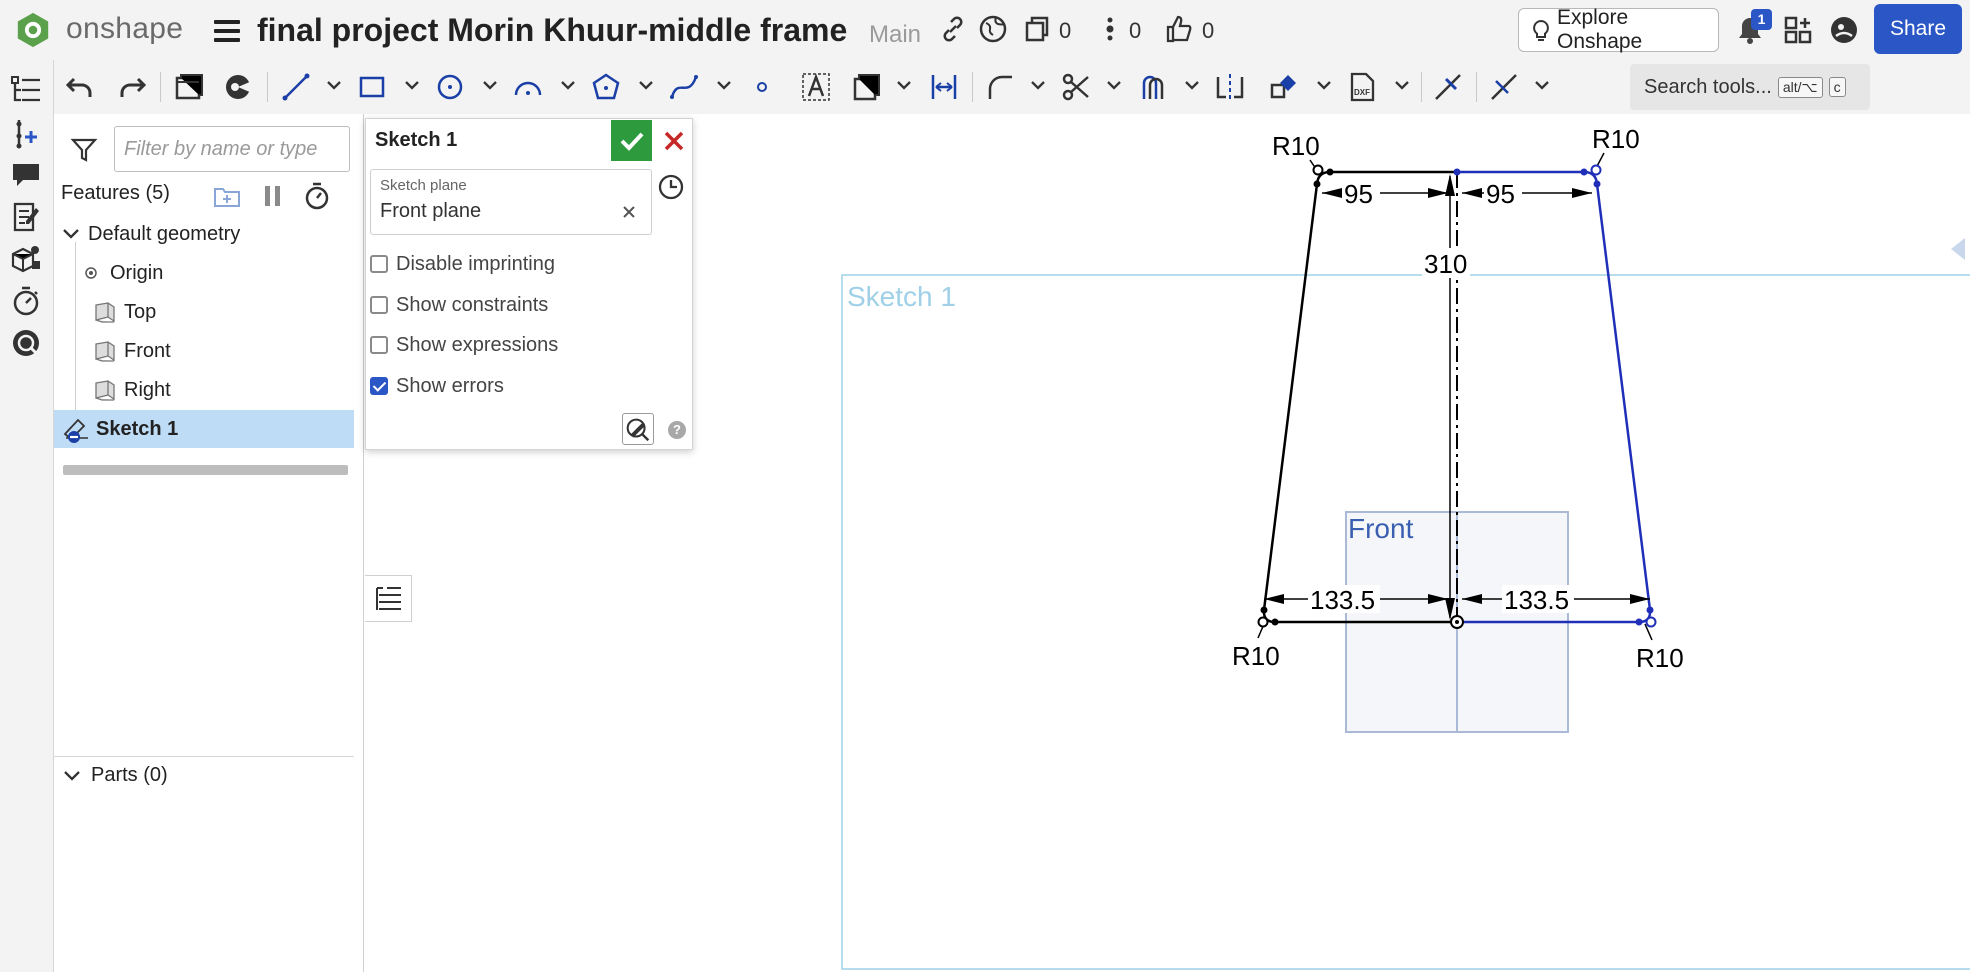 Image resolution: width=1970 pixels, height=972 pixels. I want to click on thumbs-up-icon, so click(1179, 29).